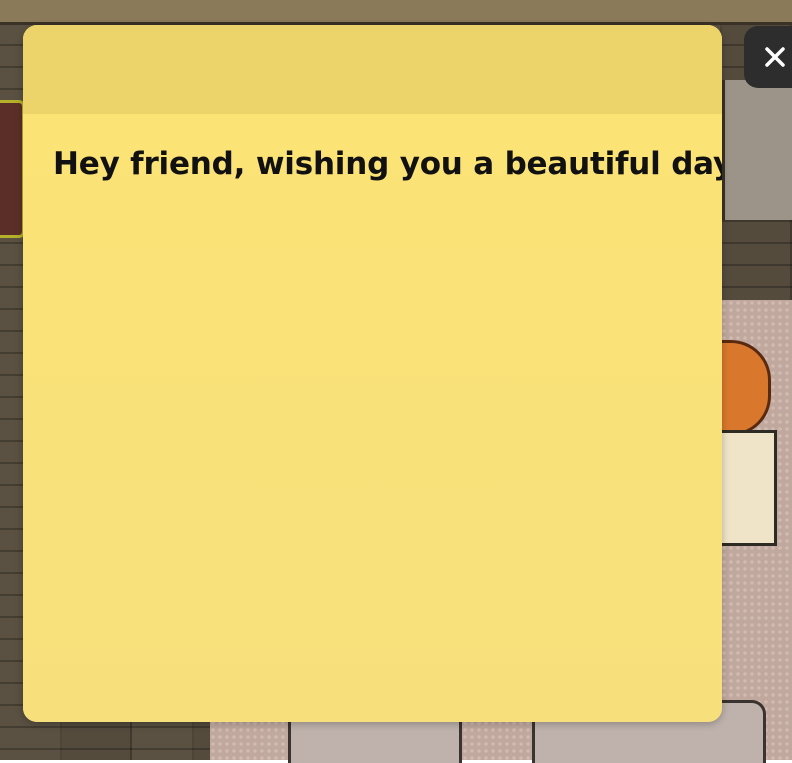  What do you see at coordinates (396, 12) in the screenshot?
I see `room-top-wall` at bounding box center [396, 12].